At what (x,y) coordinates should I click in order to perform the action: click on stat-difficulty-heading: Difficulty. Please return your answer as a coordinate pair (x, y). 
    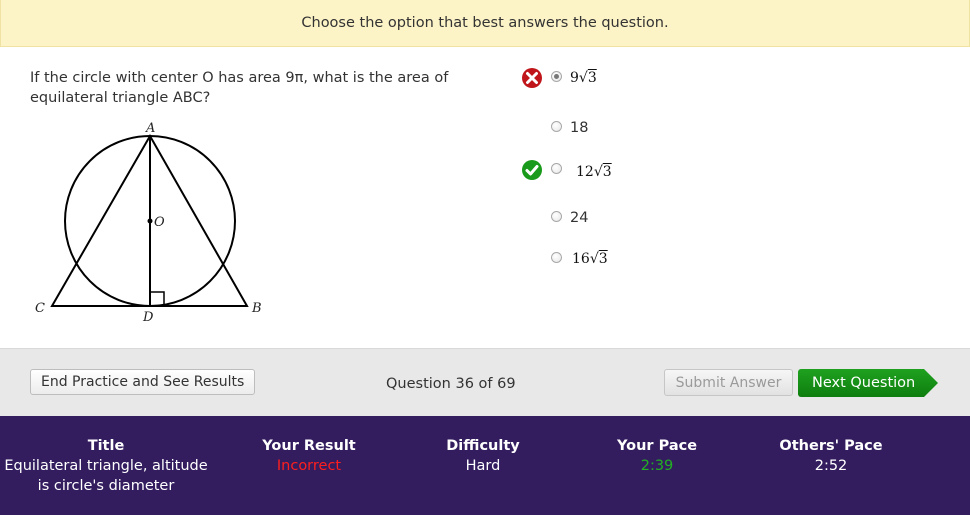
    Looking at the image, I should click on (483, 446).